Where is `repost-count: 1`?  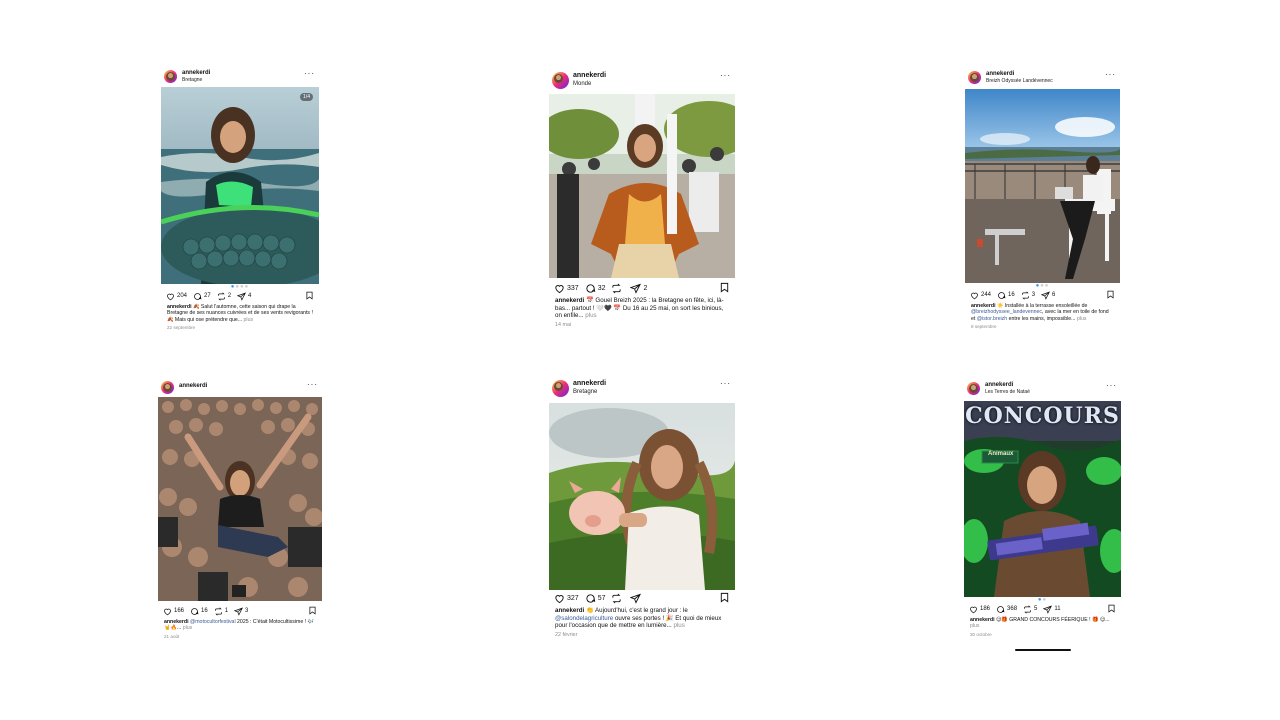 repost-count: 1 is located at coordinates (226, 611).